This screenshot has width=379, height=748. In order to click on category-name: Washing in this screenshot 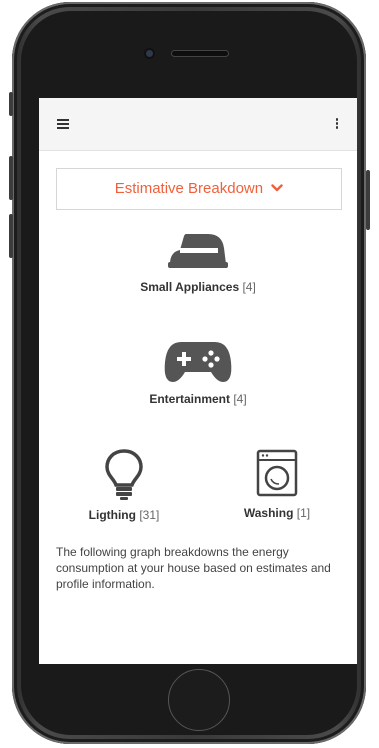, I will do `click(268, 513)`.